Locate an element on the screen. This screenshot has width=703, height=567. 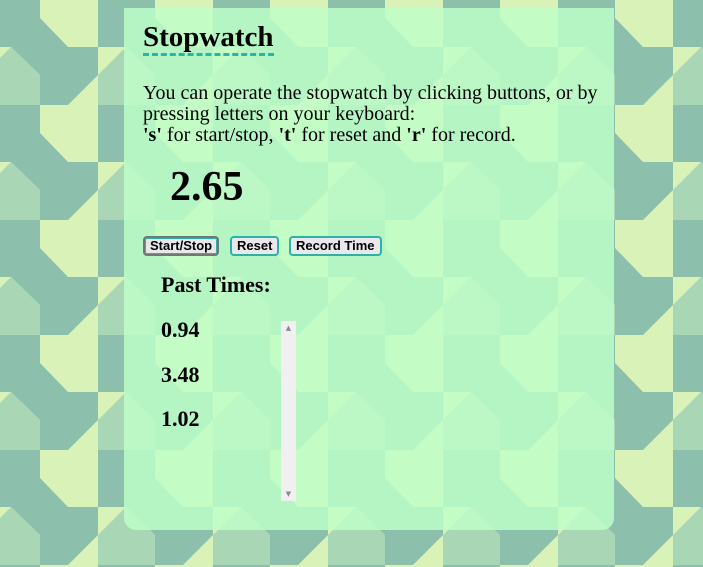
past-times-heading: Past Times: is located at coordinates (216, 284).